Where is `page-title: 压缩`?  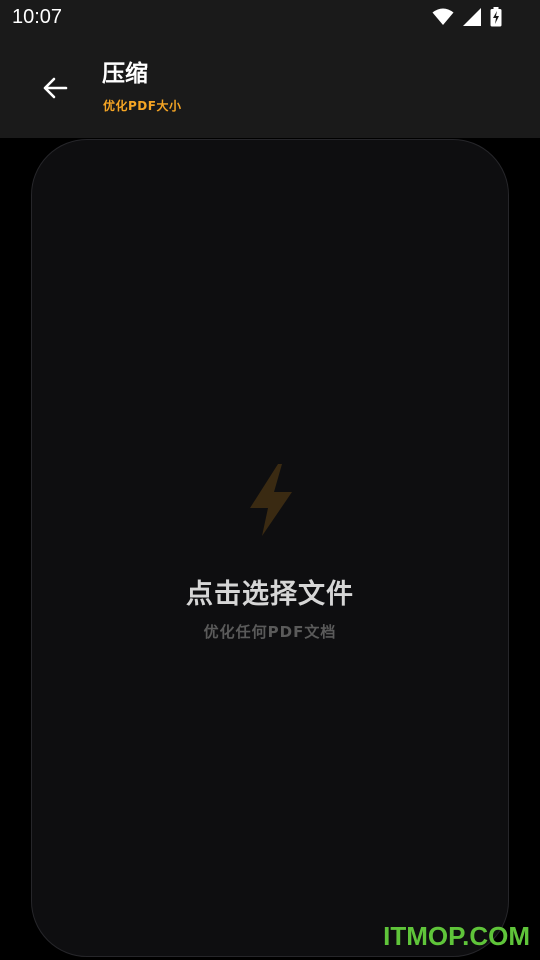
page-title: 压缩 is located at coordinates (125, 74).